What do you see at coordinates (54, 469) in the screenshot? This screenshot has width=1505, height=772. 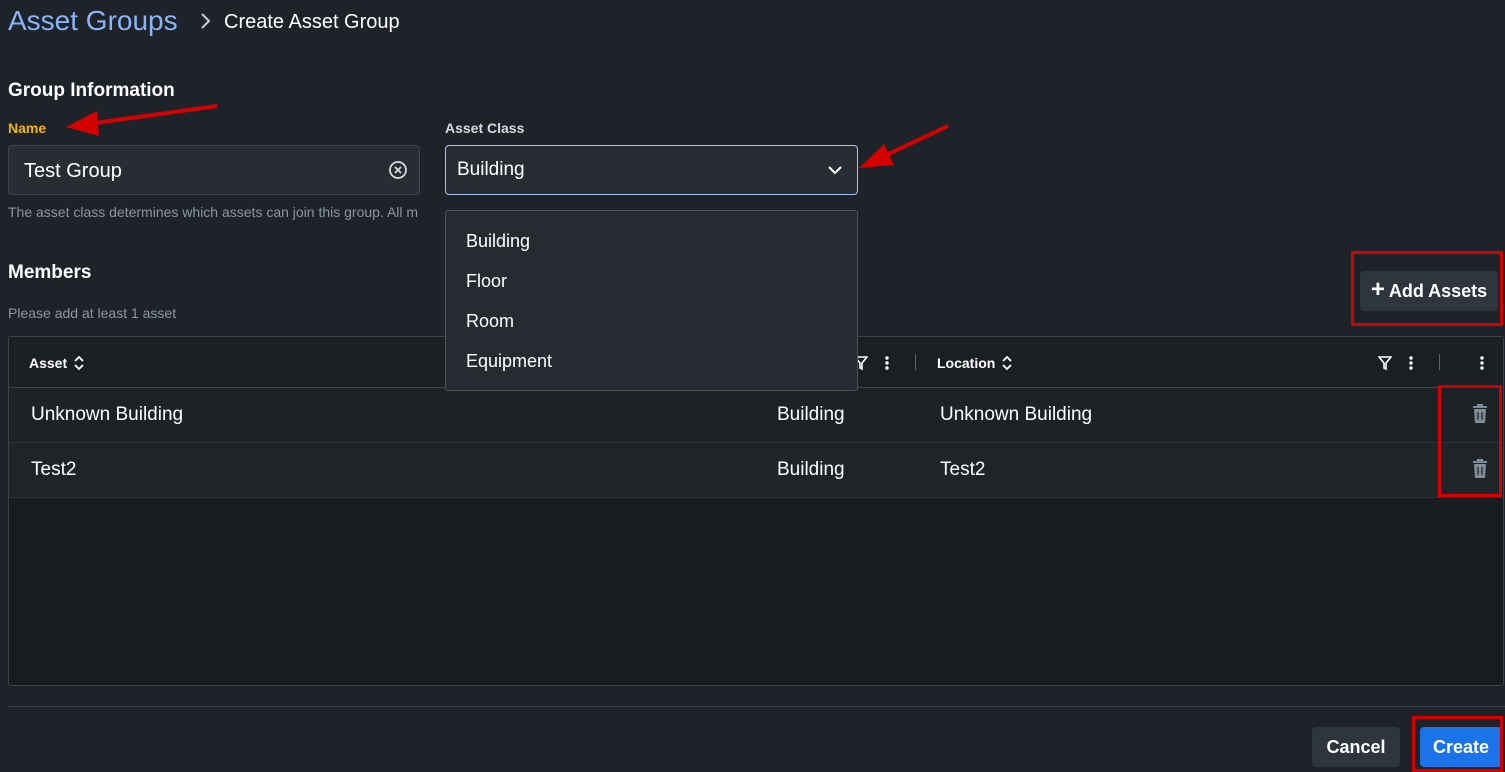 I see `cell-asset: Test2` at bounding box center [54, 469].